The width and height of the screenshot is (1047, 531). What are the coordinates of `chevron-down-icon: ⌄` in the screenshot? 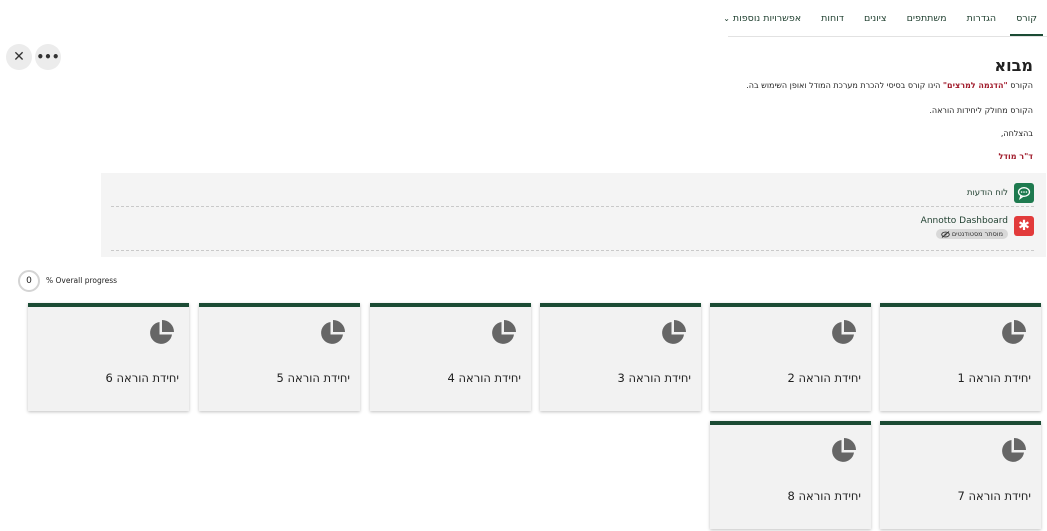 It's located at (726, 18).